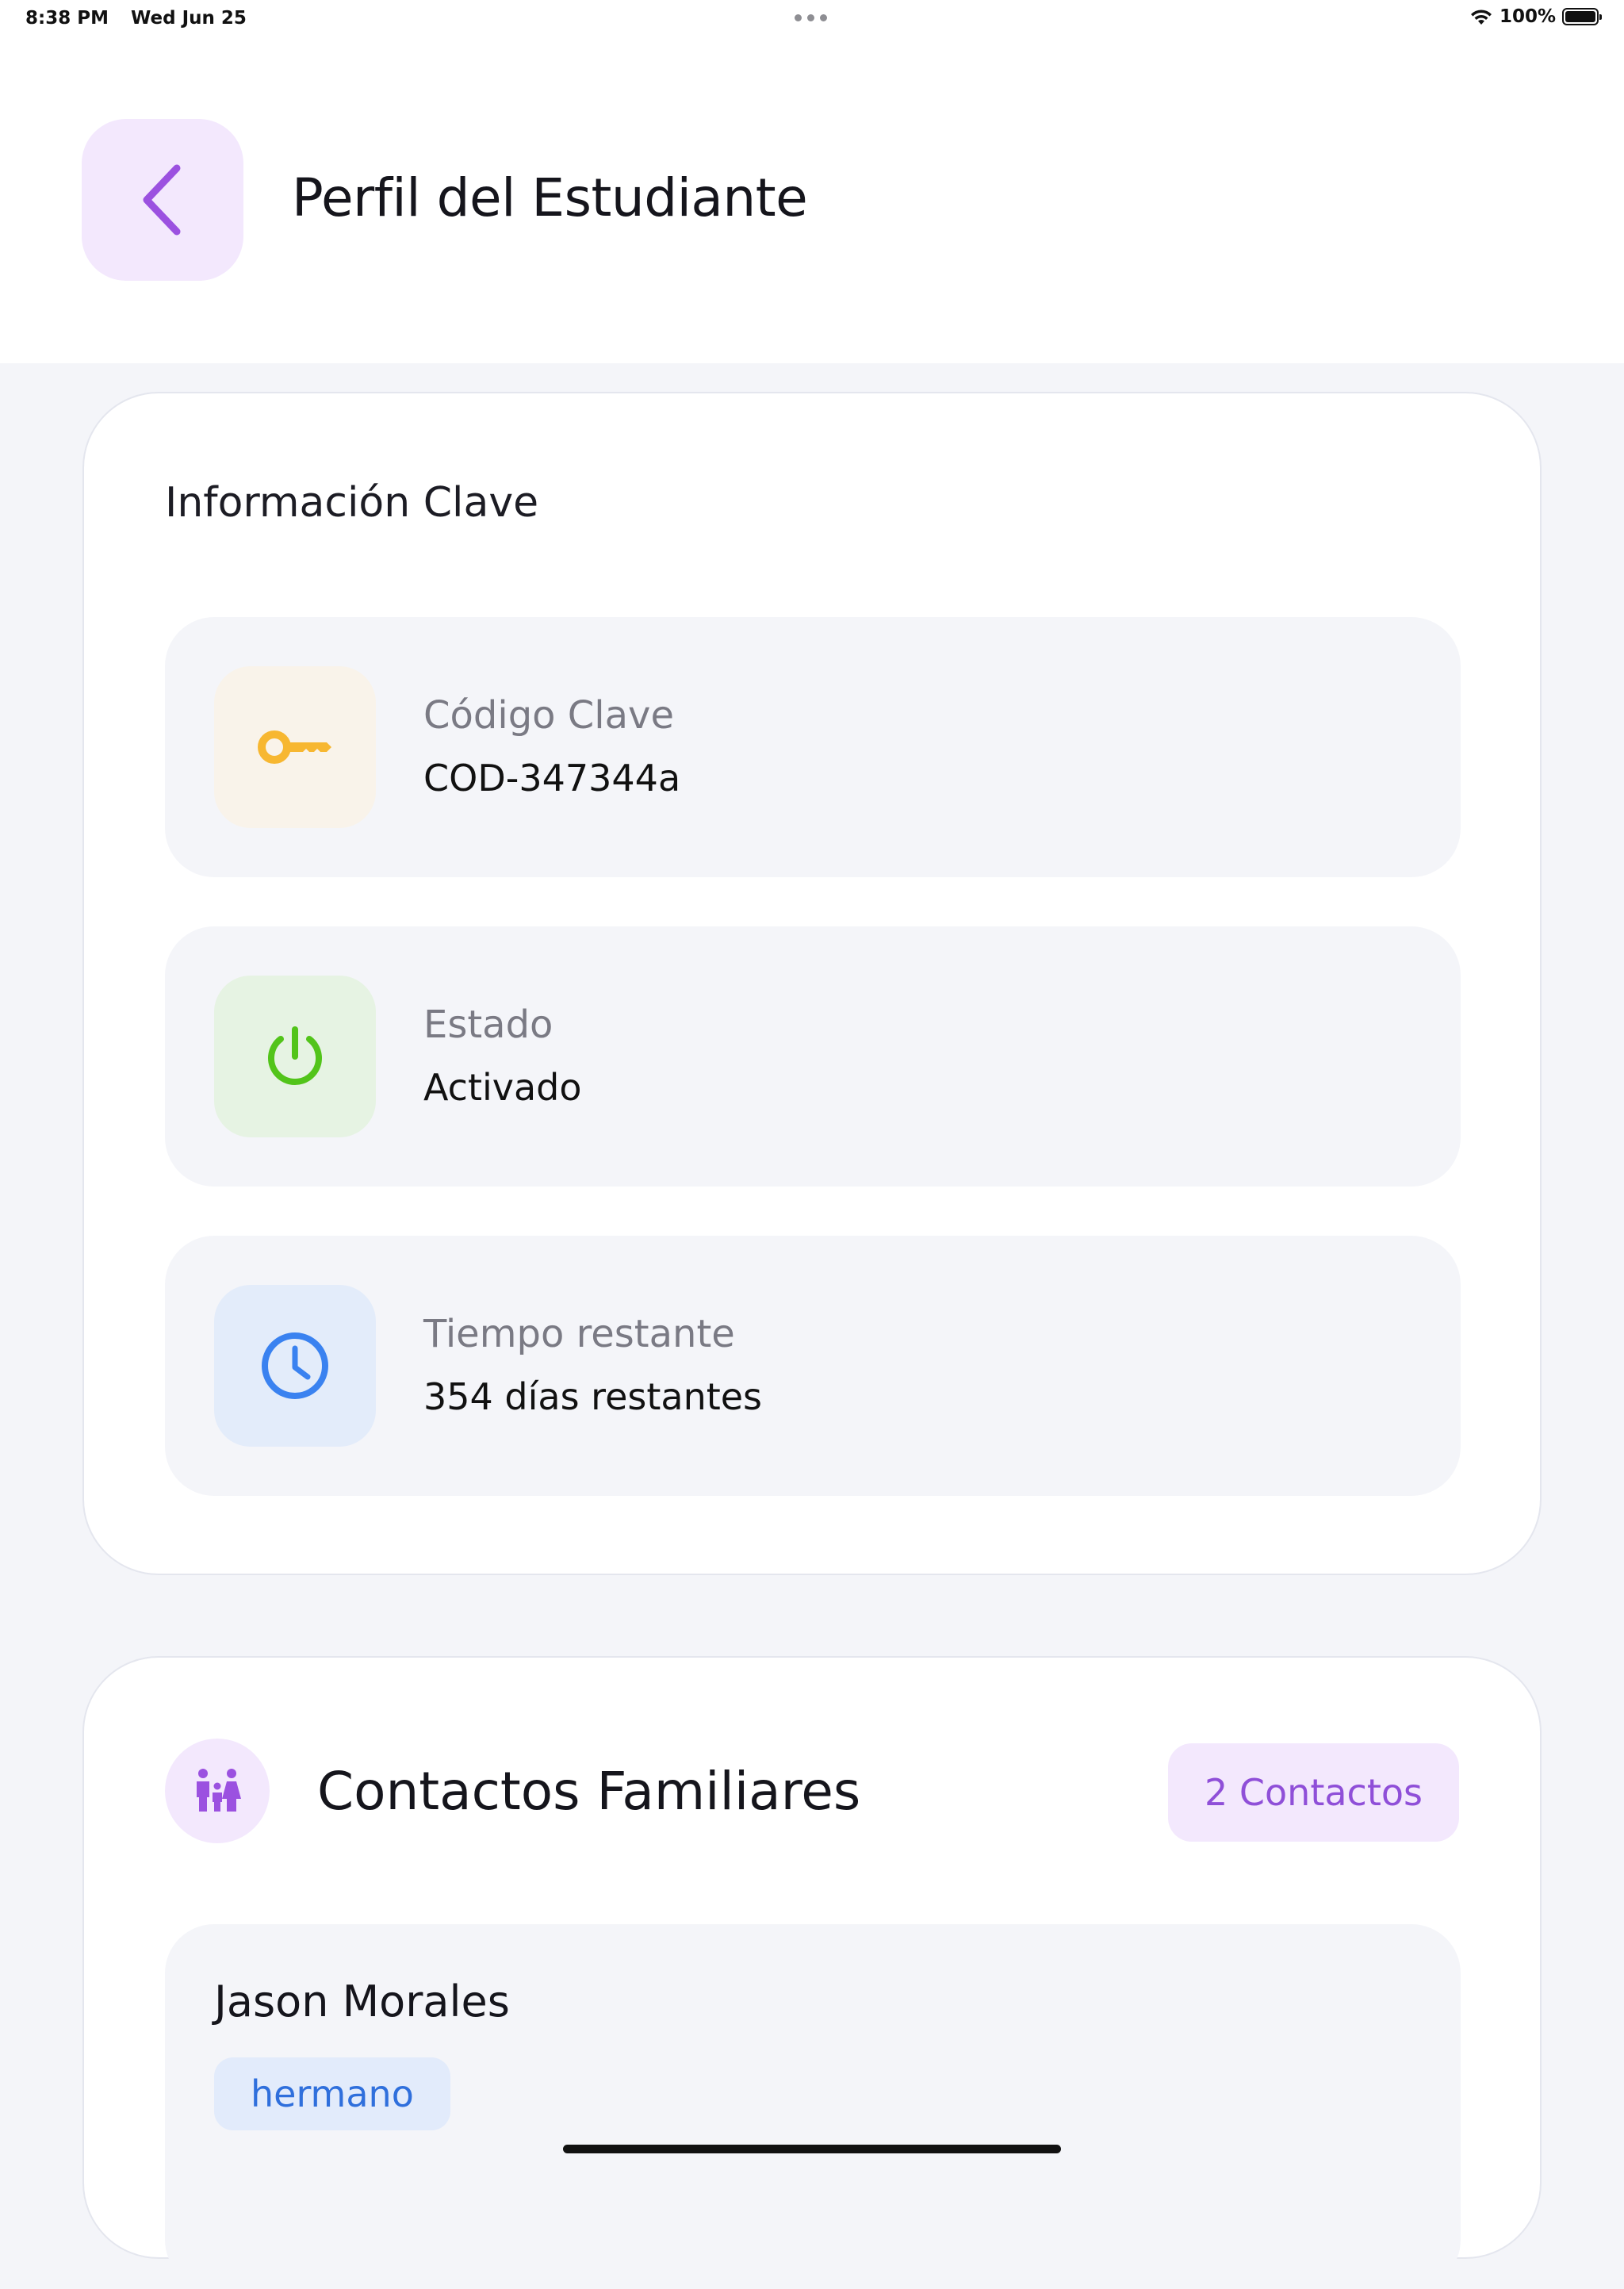 The width and height of the screenshot is (1624, 2289). What do you see at coordinates (813, 1056) in the screenshot?
I see `info-row-status: Estado Activado` at bounding box center [813, 1056].